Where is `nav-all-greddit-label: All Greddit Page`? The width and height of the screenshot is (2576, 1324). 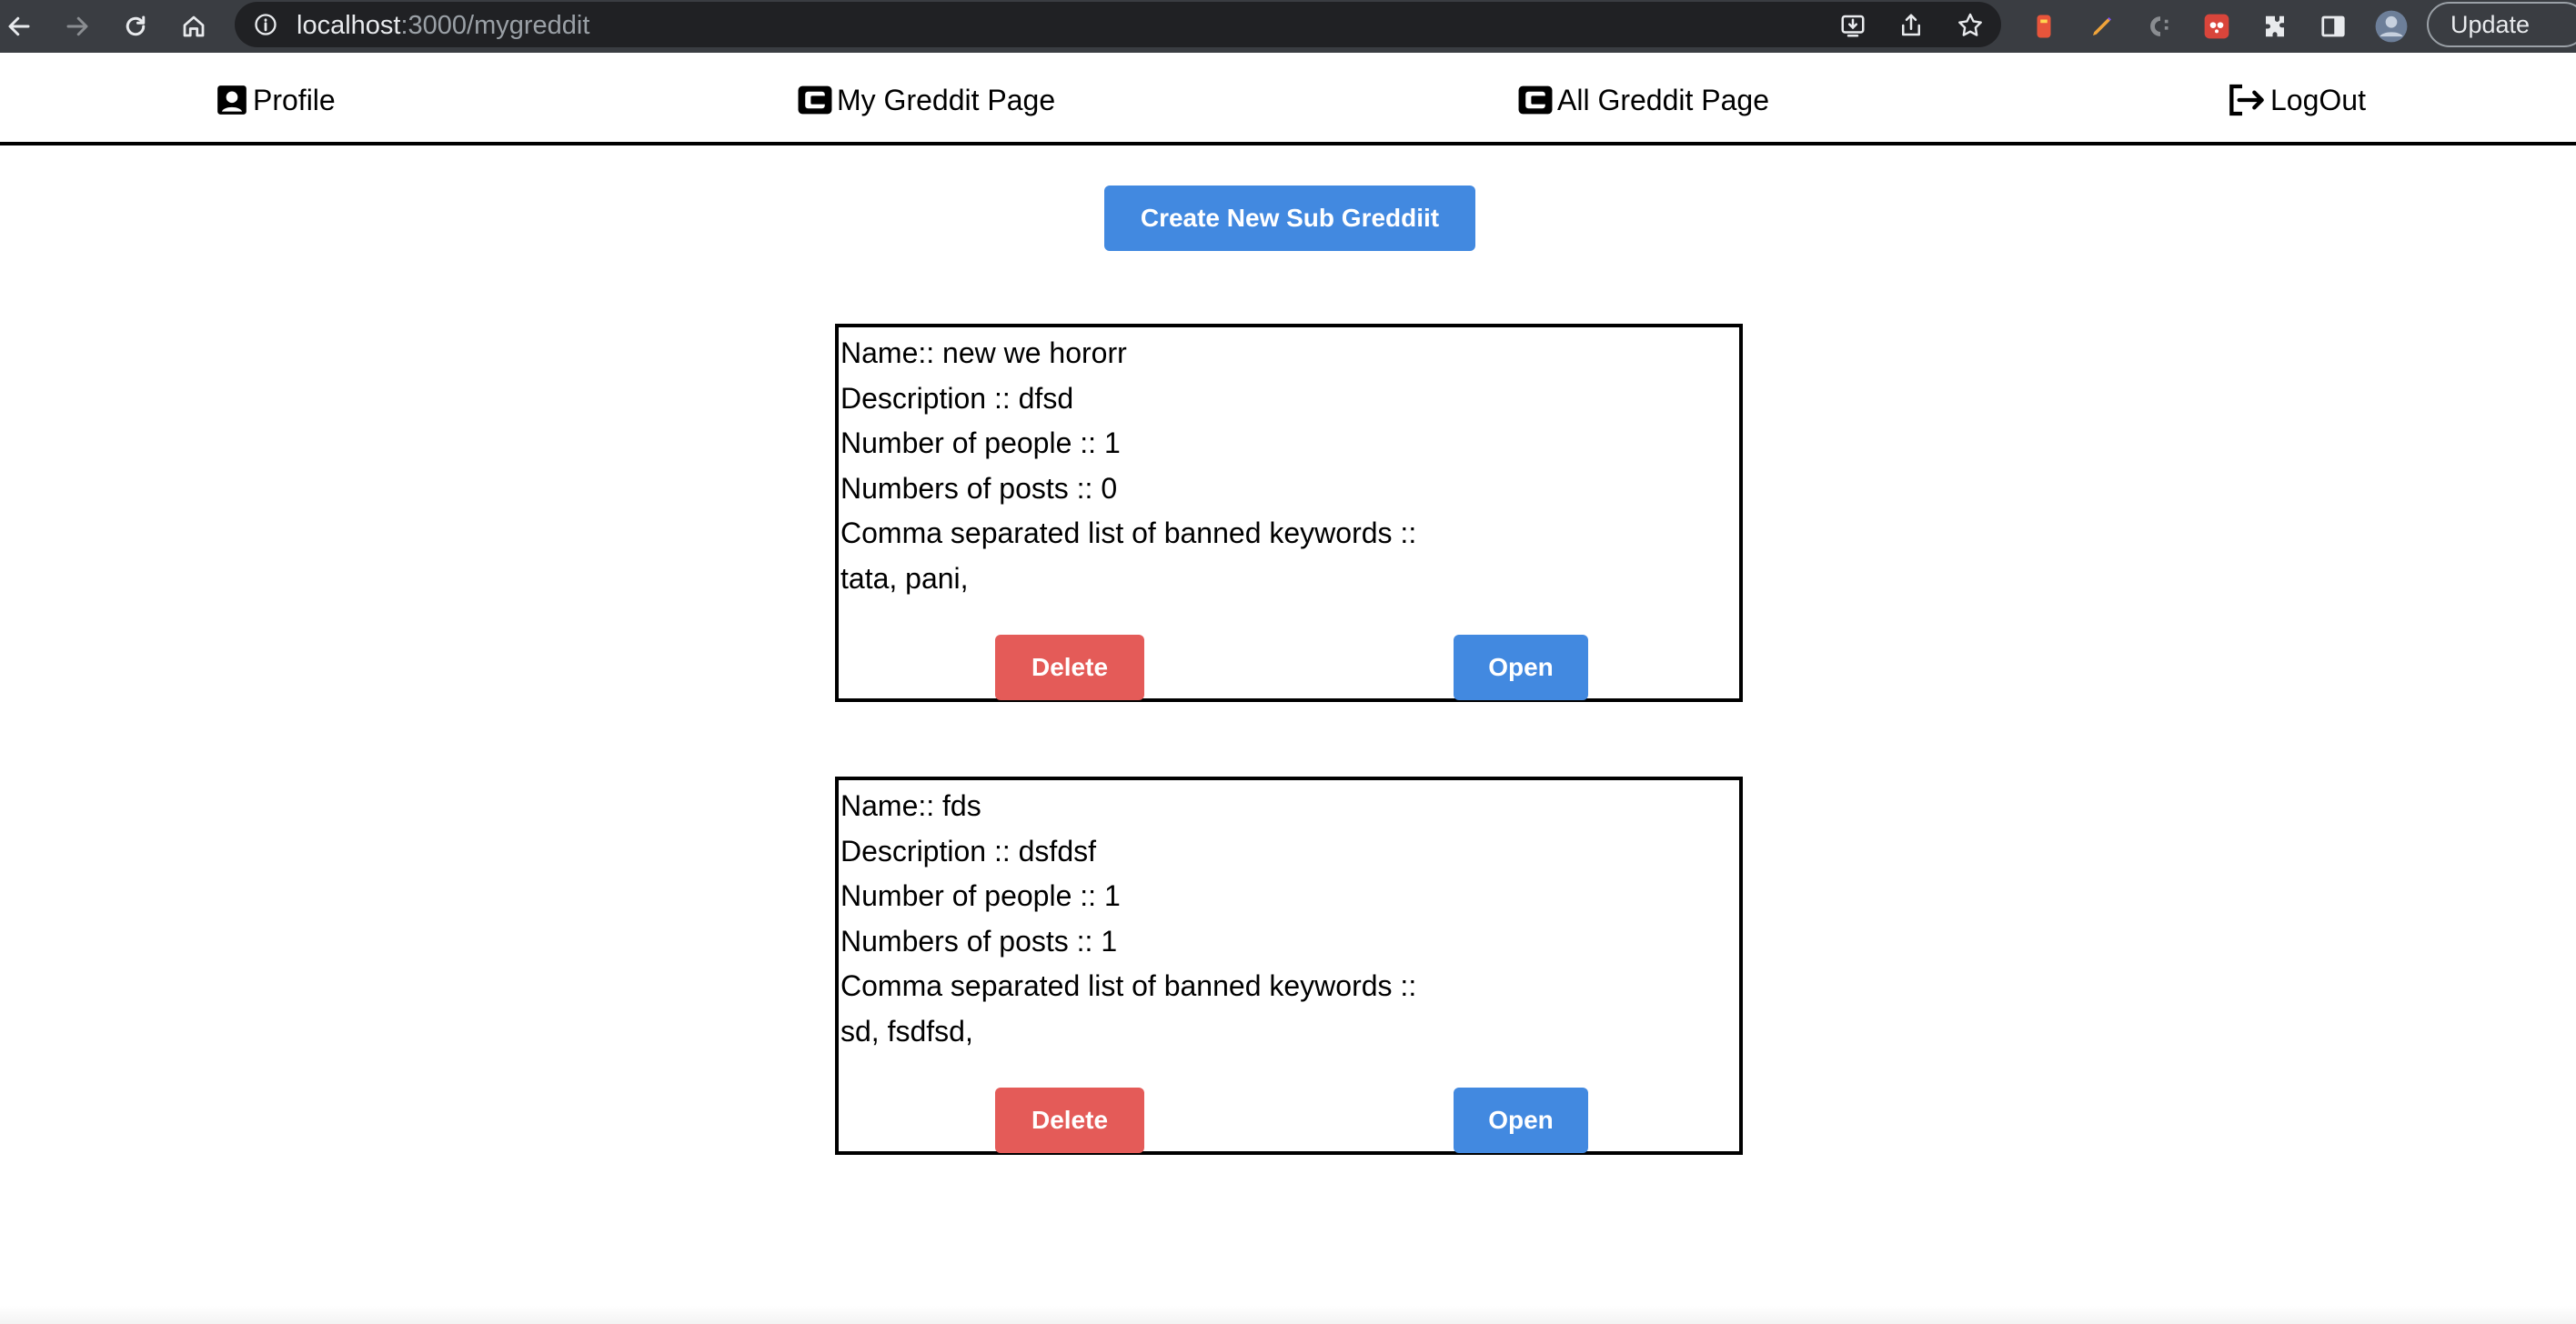
nav-all-greddit-label: All Greddit Page is located at coordinates (1663, 99).